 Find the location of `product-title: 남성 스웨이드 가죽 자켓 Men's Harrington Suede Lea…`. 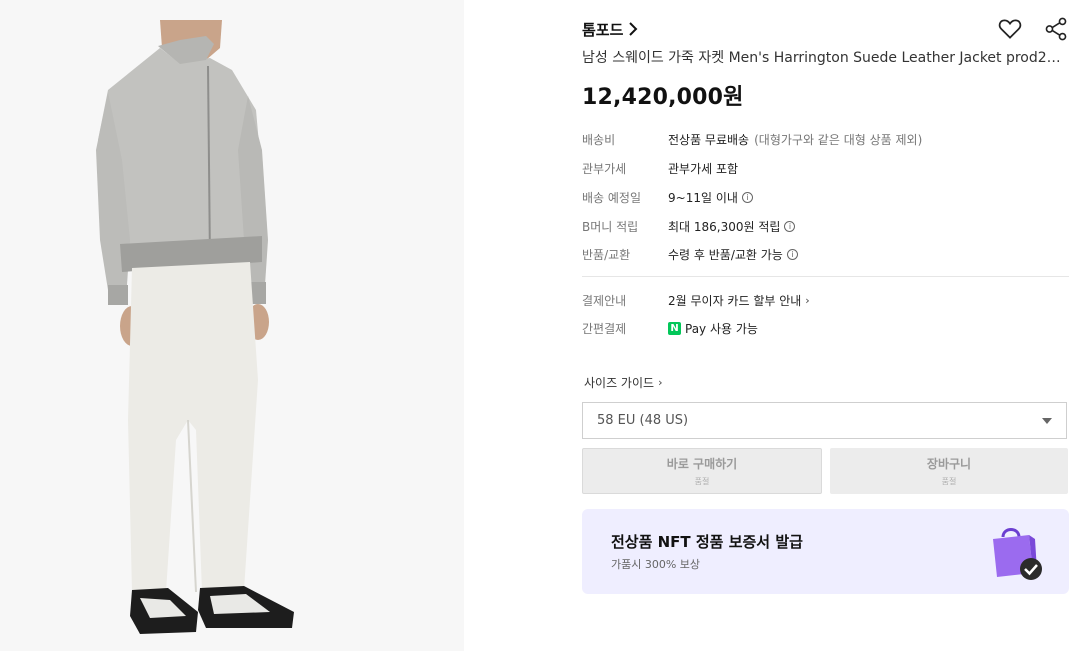

product-title: 남성 스웨이드 가죽 자켓 Men's Harrington Suede Lea… is located at coordinates (825, 58).